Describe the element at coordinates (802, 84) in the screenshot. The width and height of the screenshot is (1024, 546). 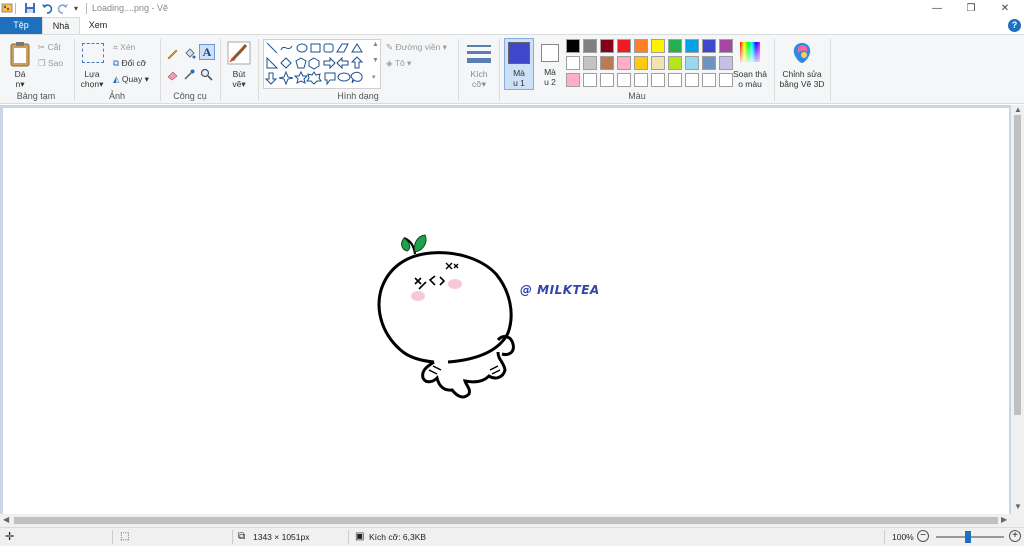
I see `paint3d-label-2: bằng Vẽ 3D` at that location.